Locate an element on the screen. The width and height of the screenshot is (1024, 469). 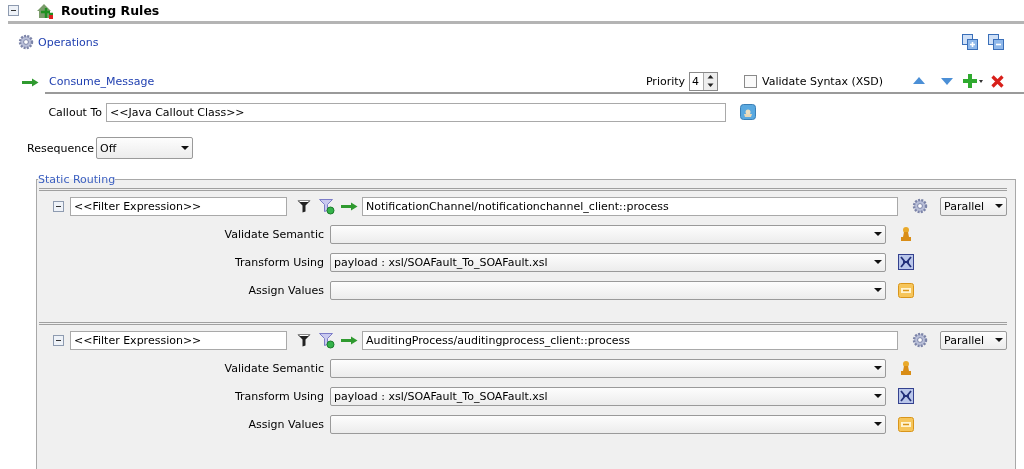
route-name-link: Consume_Message is located at coordinates (102, 81).